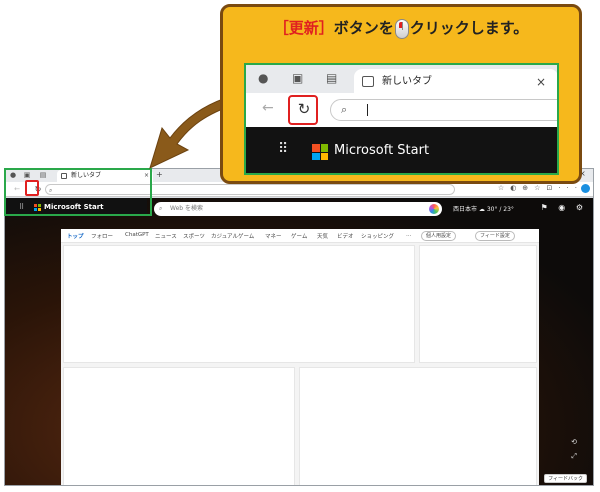 This screenshot has width=600, height=492. I want to click on text-caret, so click(367, 110).